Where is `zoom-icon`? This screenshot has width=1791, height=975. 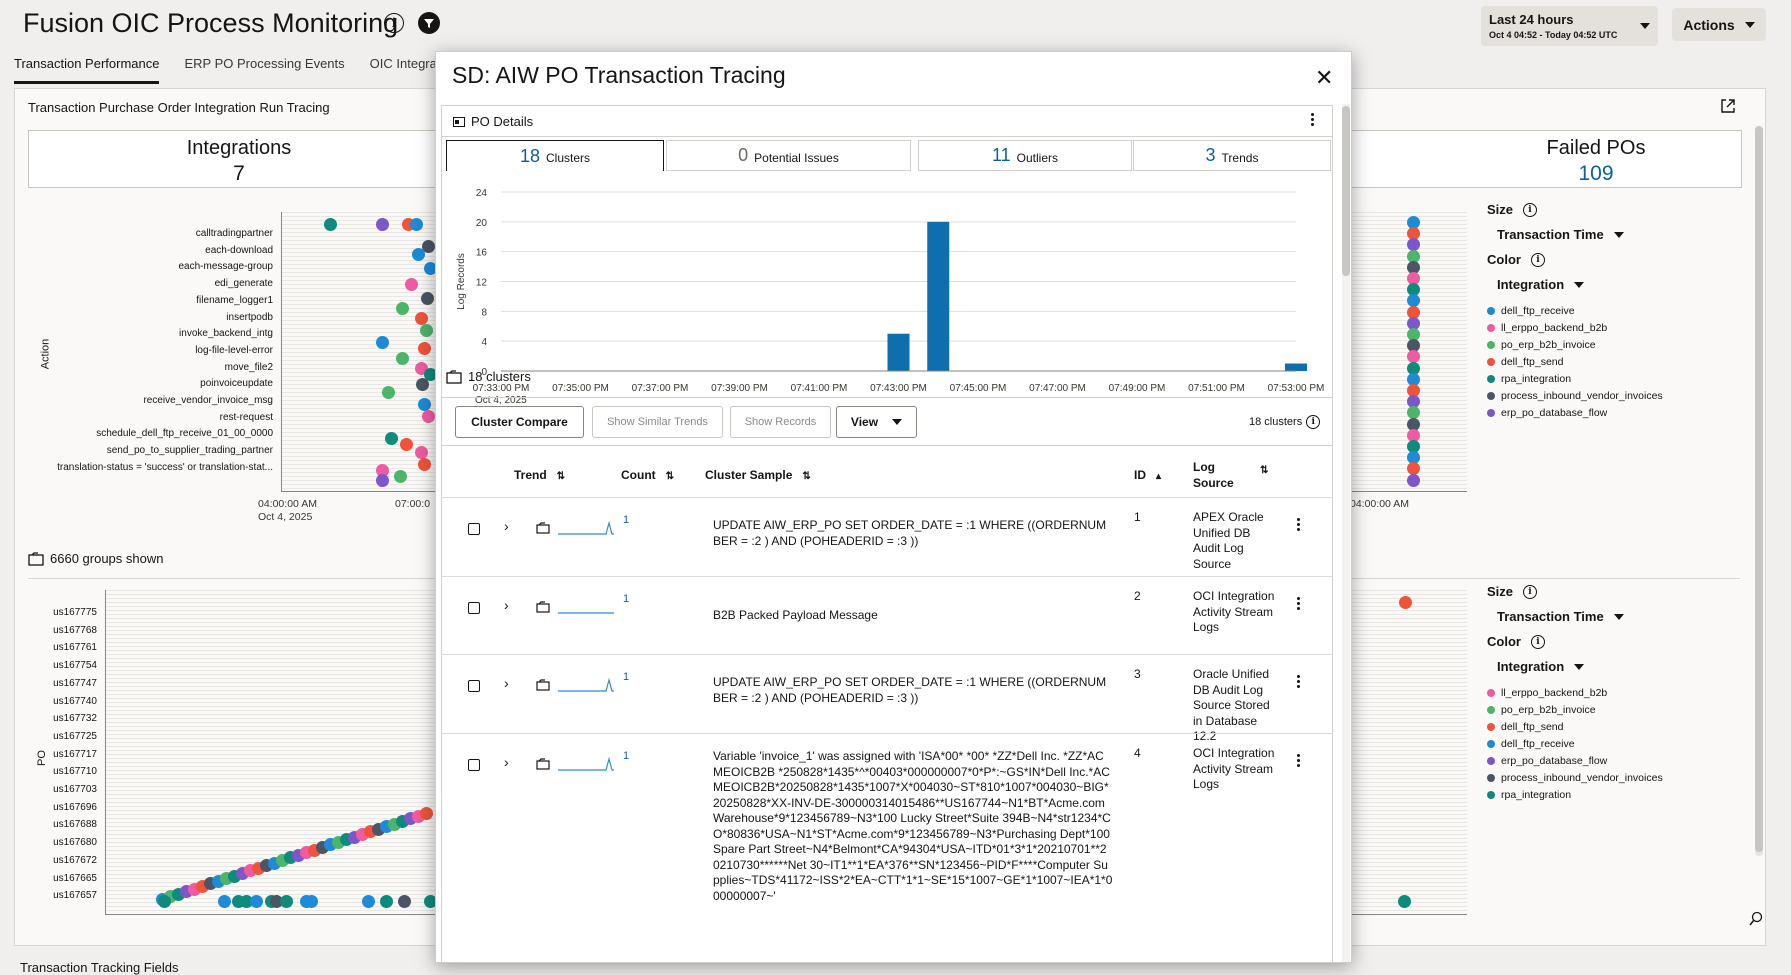
zoom-icon is located at coordinates (1756, 921).